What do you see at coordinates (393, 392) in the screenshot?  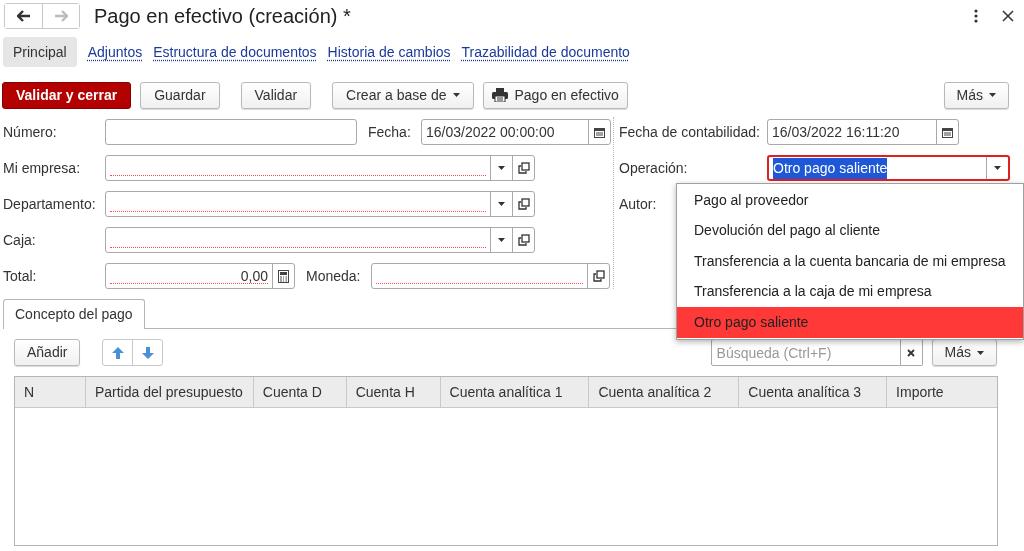 I see `column-header: Cuenta H` at bounding box center [393, 392].